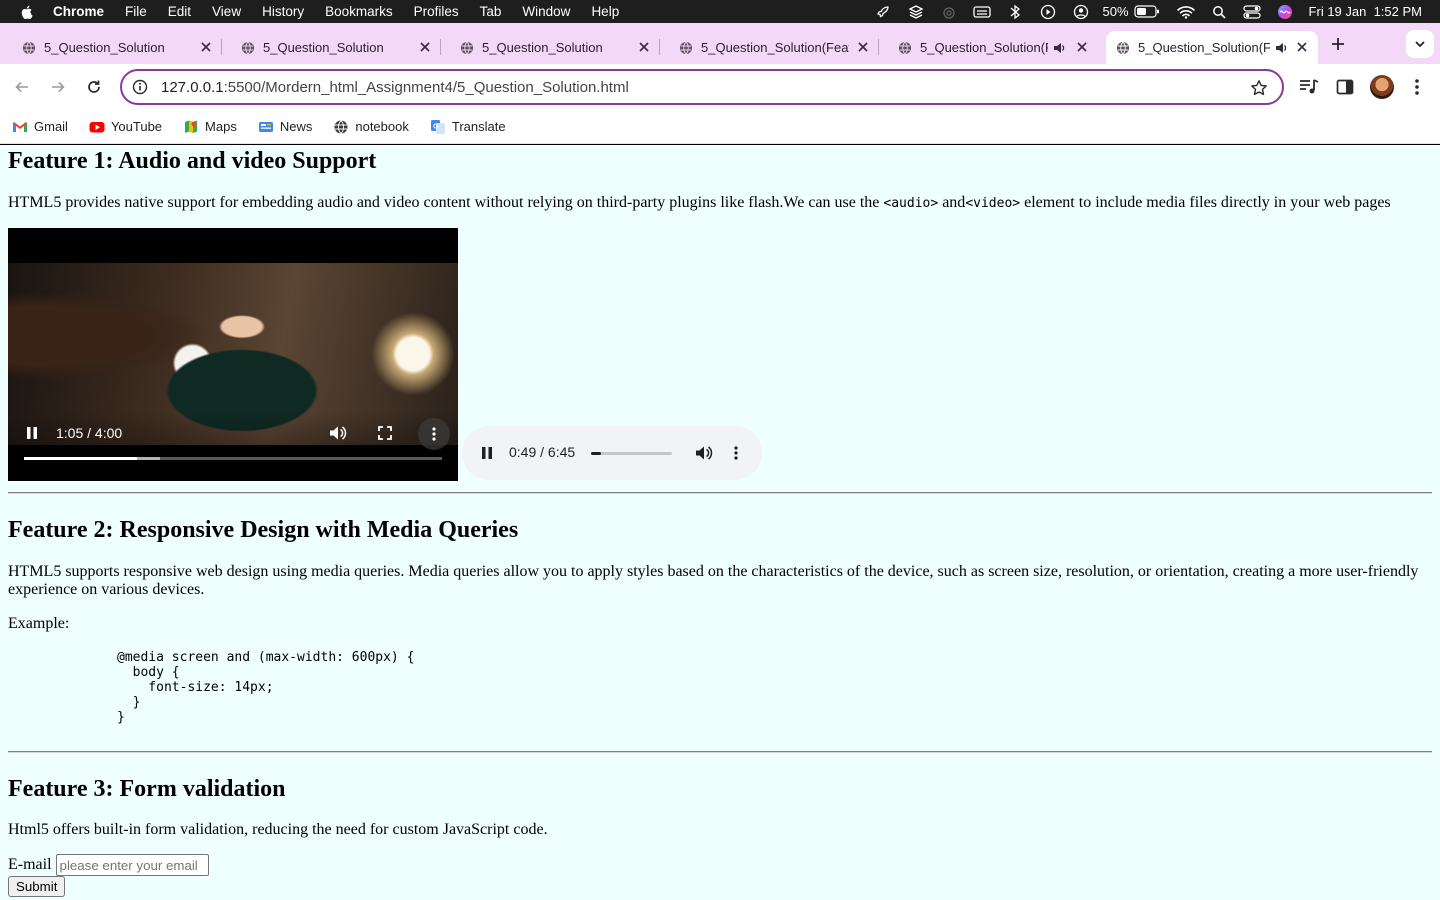 The width and height of the screenshot is (1440, 900). I want to click on menu-help: Help, so click(605, 11).